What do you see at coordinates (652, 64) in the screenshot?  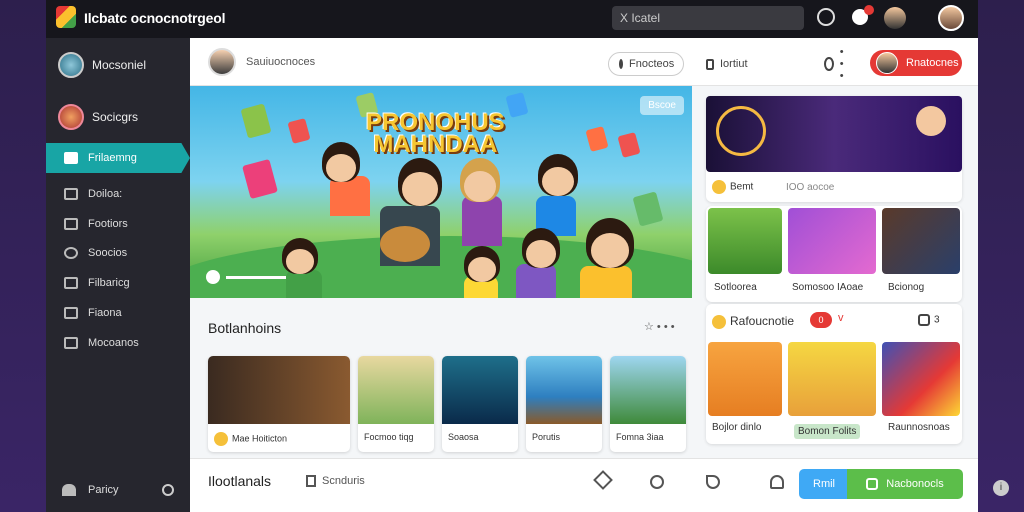 I see `header-search-label: Fnocteos` at bounding box center [652, 64].